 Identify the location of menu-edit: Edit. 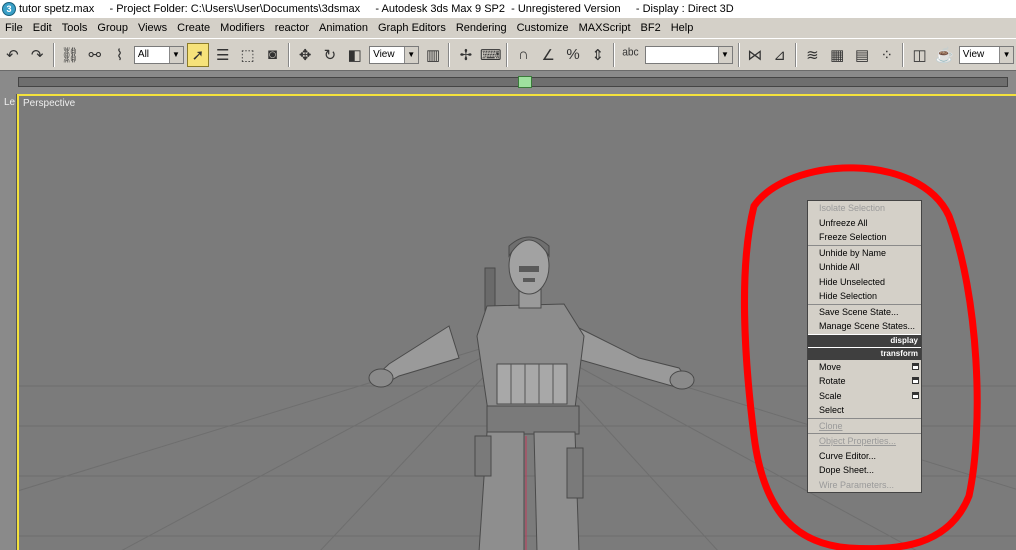
(42, 28).